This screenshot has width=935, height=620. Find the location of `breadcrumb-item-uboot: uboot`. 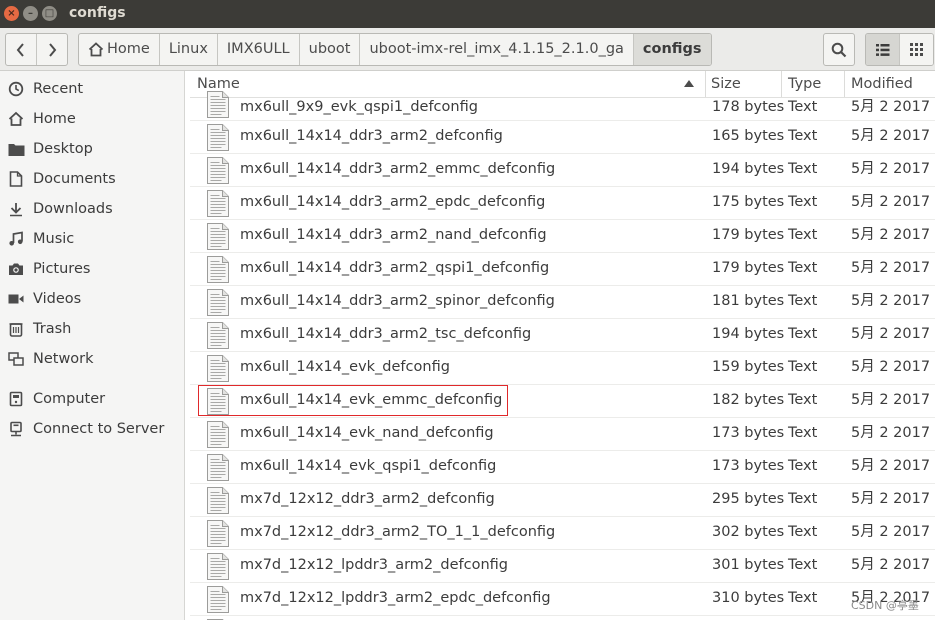

breadcrumb-item-uboot: uboot is located at coordinates (329, 49).